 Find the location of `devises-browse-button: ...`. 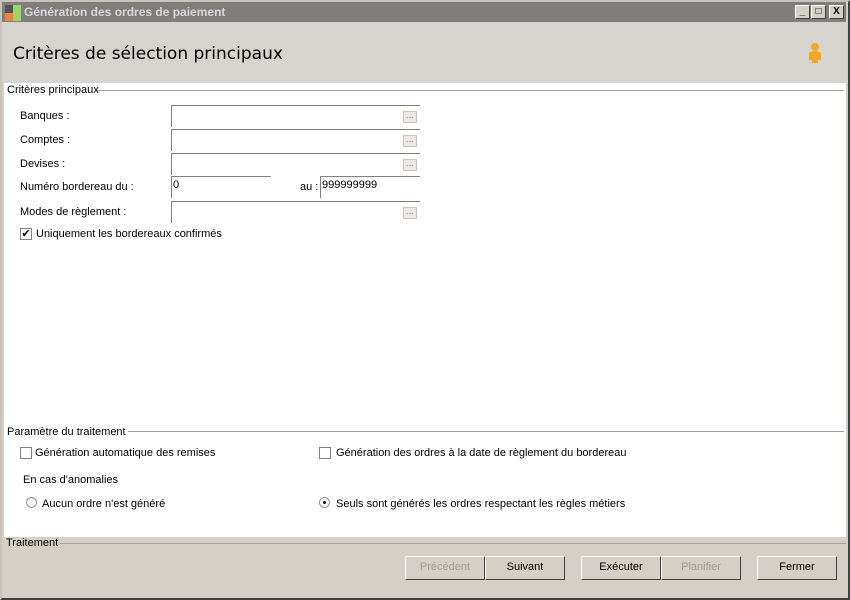

devises-browse-button: ... is located at coordinates (410, 165).